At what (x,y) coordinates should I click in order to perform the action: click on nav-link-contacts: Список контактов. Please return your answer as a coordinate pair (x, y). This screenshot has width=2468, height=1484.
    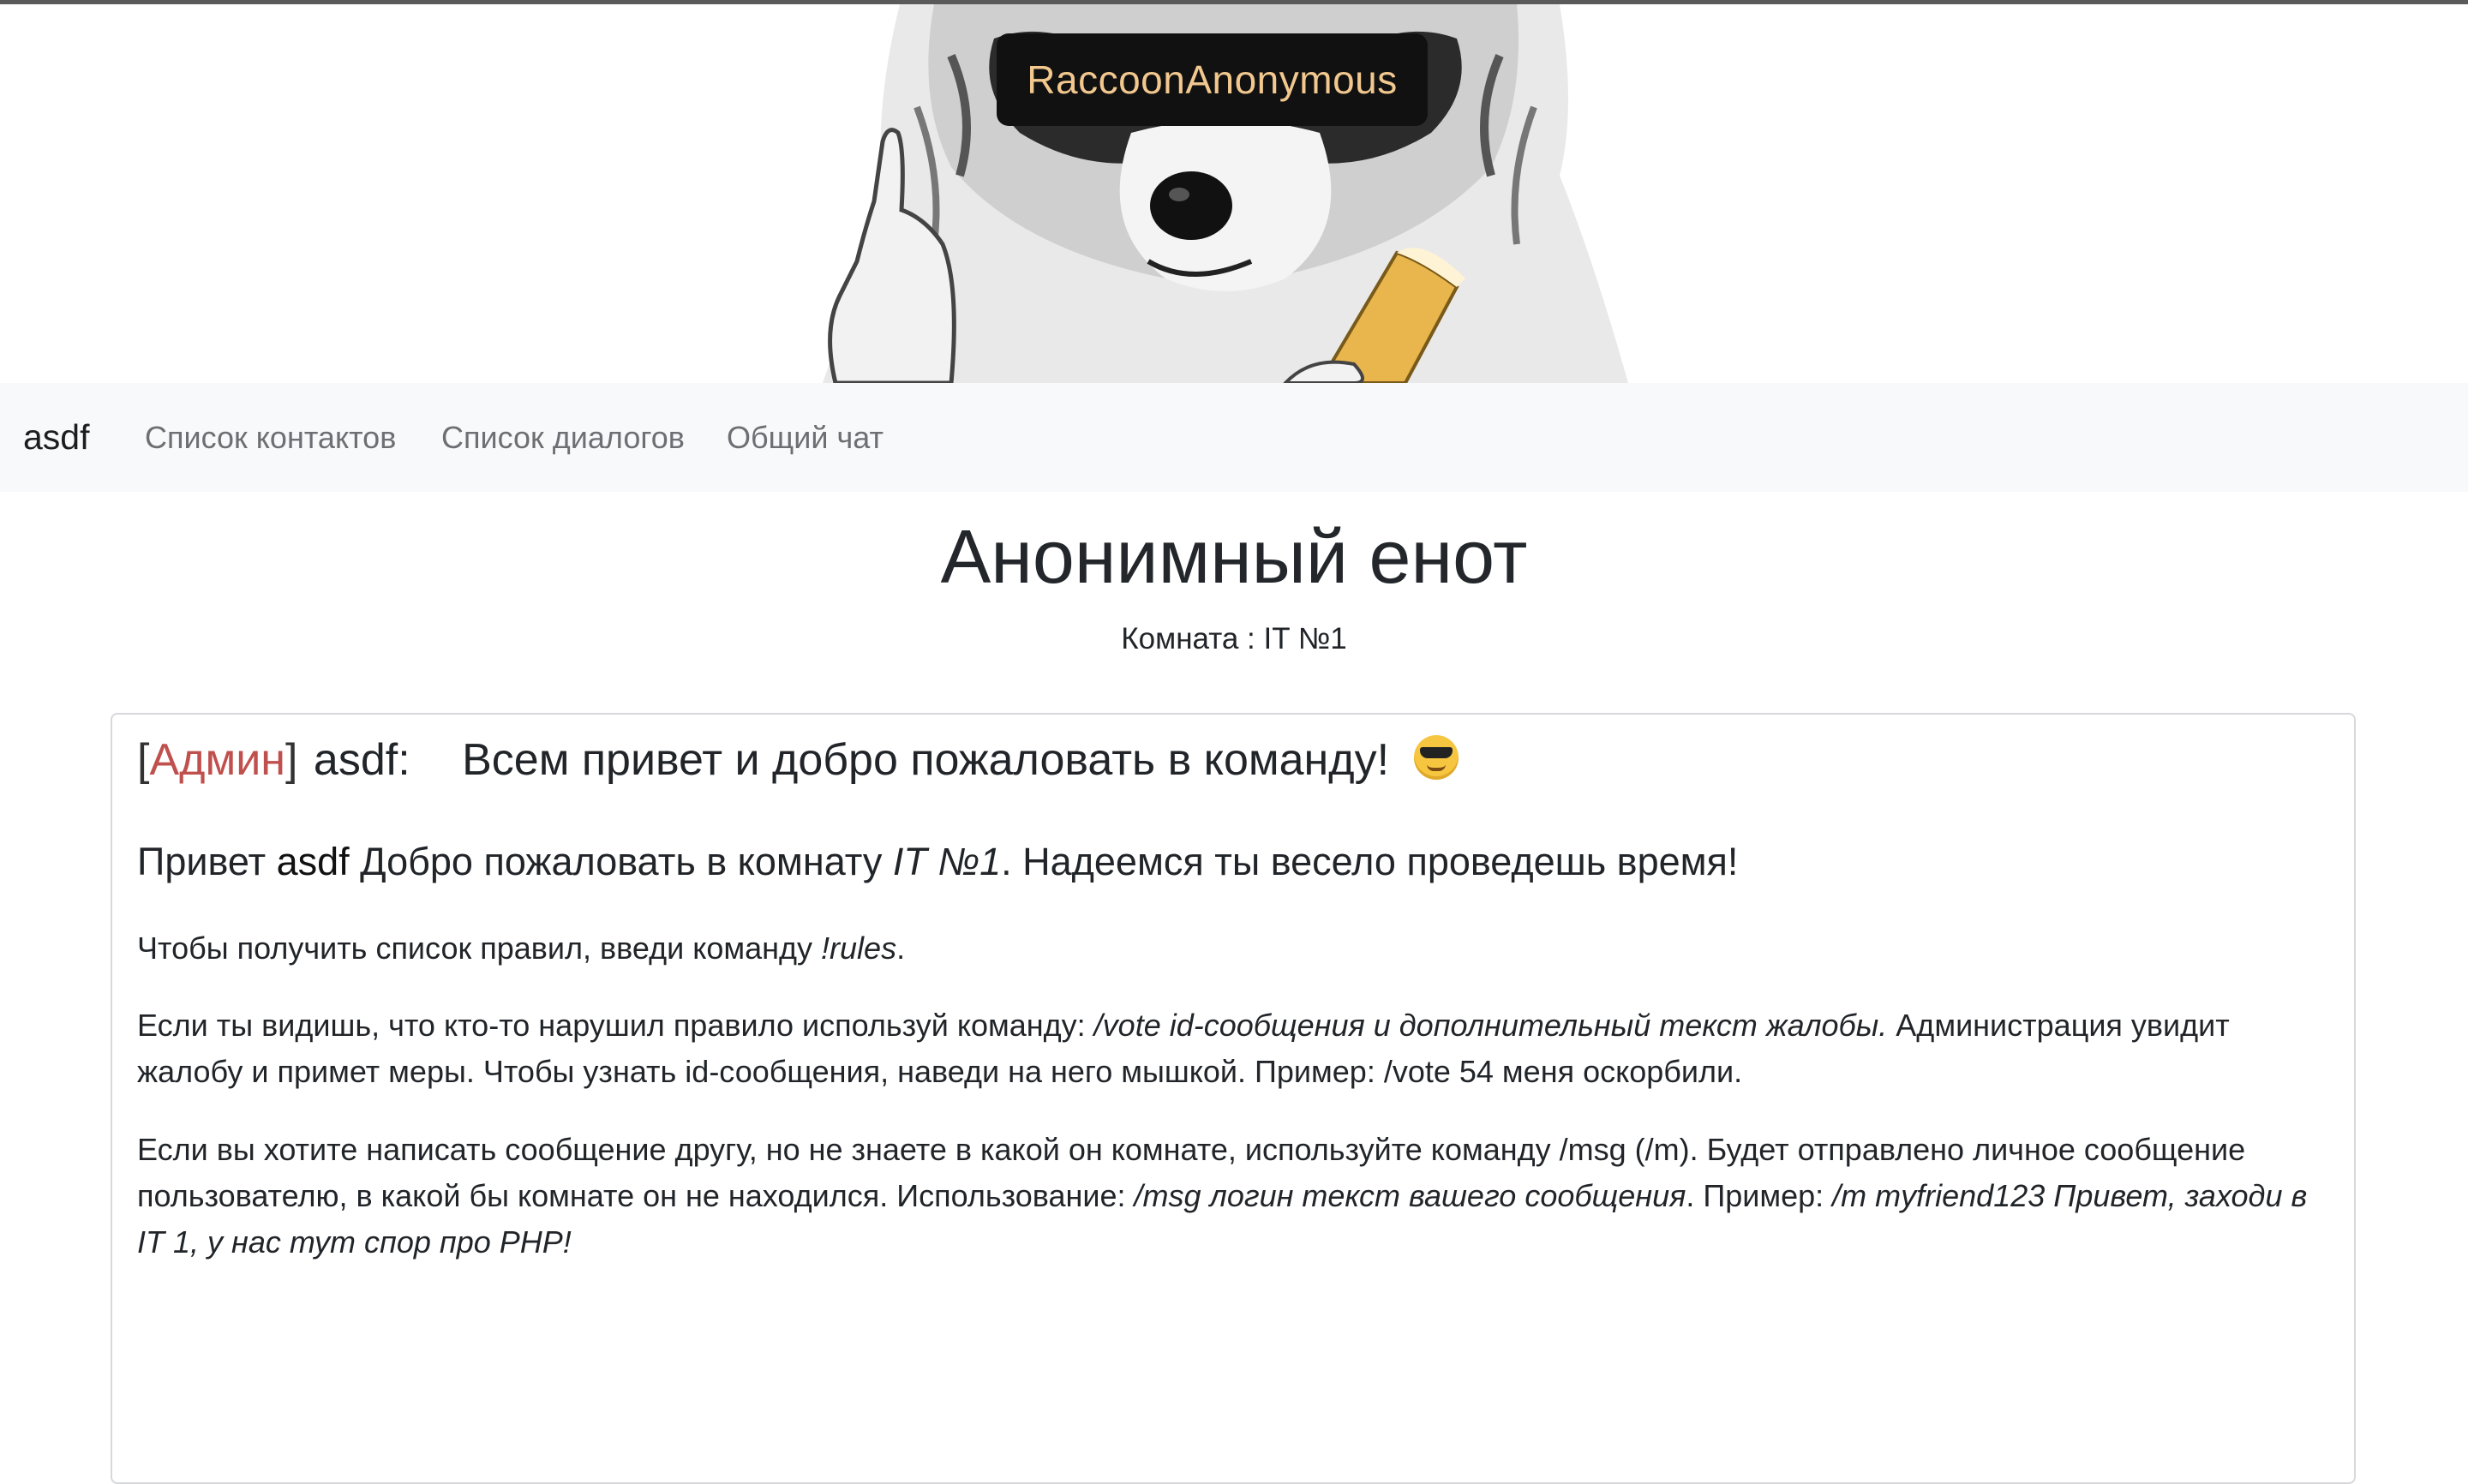
    Looking at the image, I should click on (270, 438).